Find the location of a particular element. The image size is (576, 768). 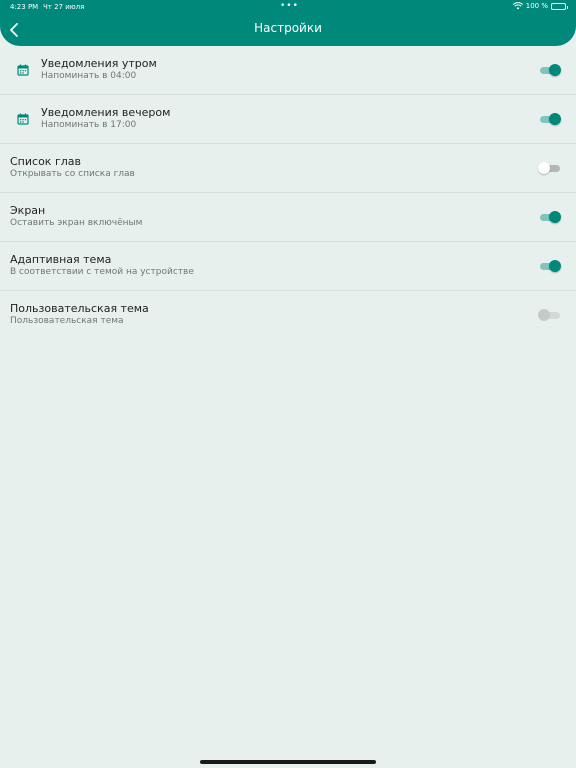

setting-text: Экран Оставить экран включёным is located at coordinates (76, 216).